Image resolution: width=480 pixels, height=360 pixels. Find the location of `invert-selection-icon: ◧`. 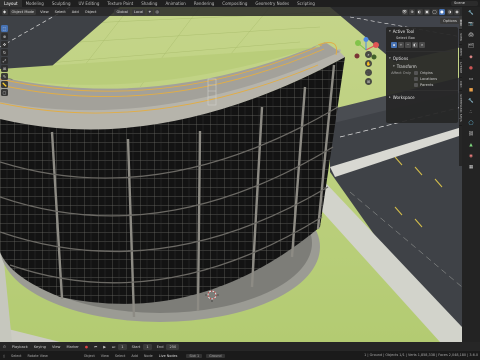

invert-selection-icon: ◧ is located at coordinates (415, 45).